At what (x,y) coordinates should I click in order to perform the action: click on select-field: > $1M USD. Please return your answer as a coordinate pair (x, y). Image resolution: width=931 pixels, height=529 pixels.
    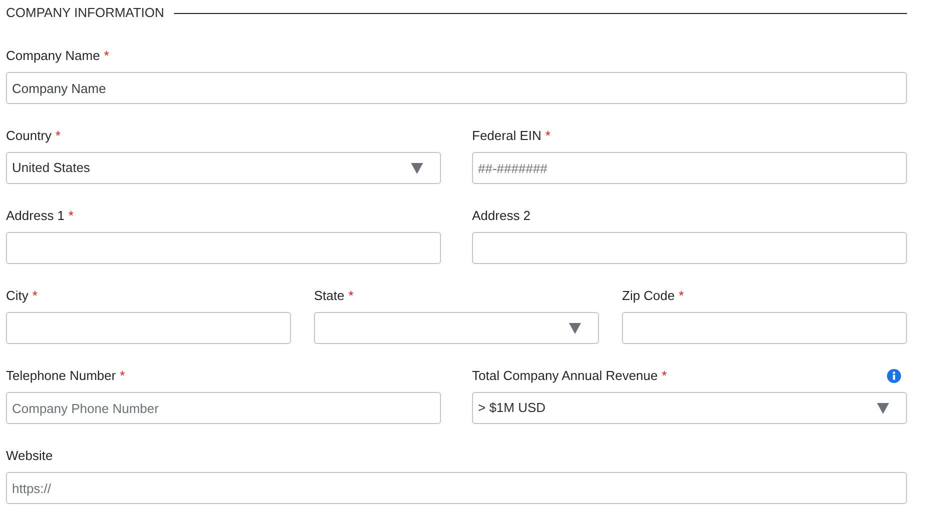
    Looking at the image, I should click on (689, 408).